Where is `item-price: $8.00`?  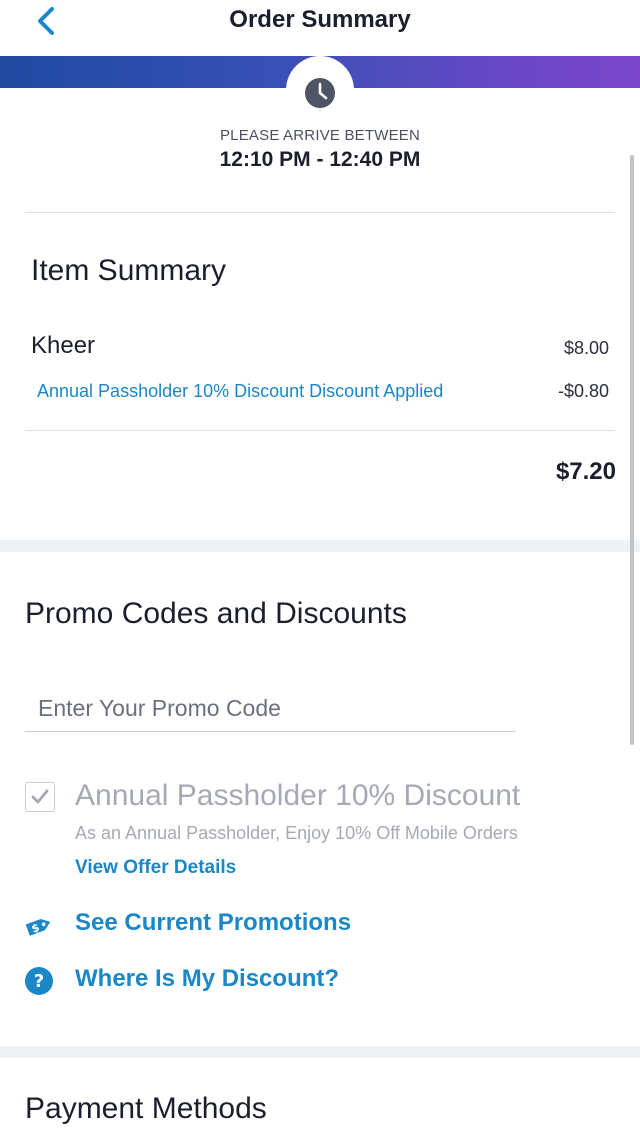
item-price: $8.00 is located at coordinates (586, 348).